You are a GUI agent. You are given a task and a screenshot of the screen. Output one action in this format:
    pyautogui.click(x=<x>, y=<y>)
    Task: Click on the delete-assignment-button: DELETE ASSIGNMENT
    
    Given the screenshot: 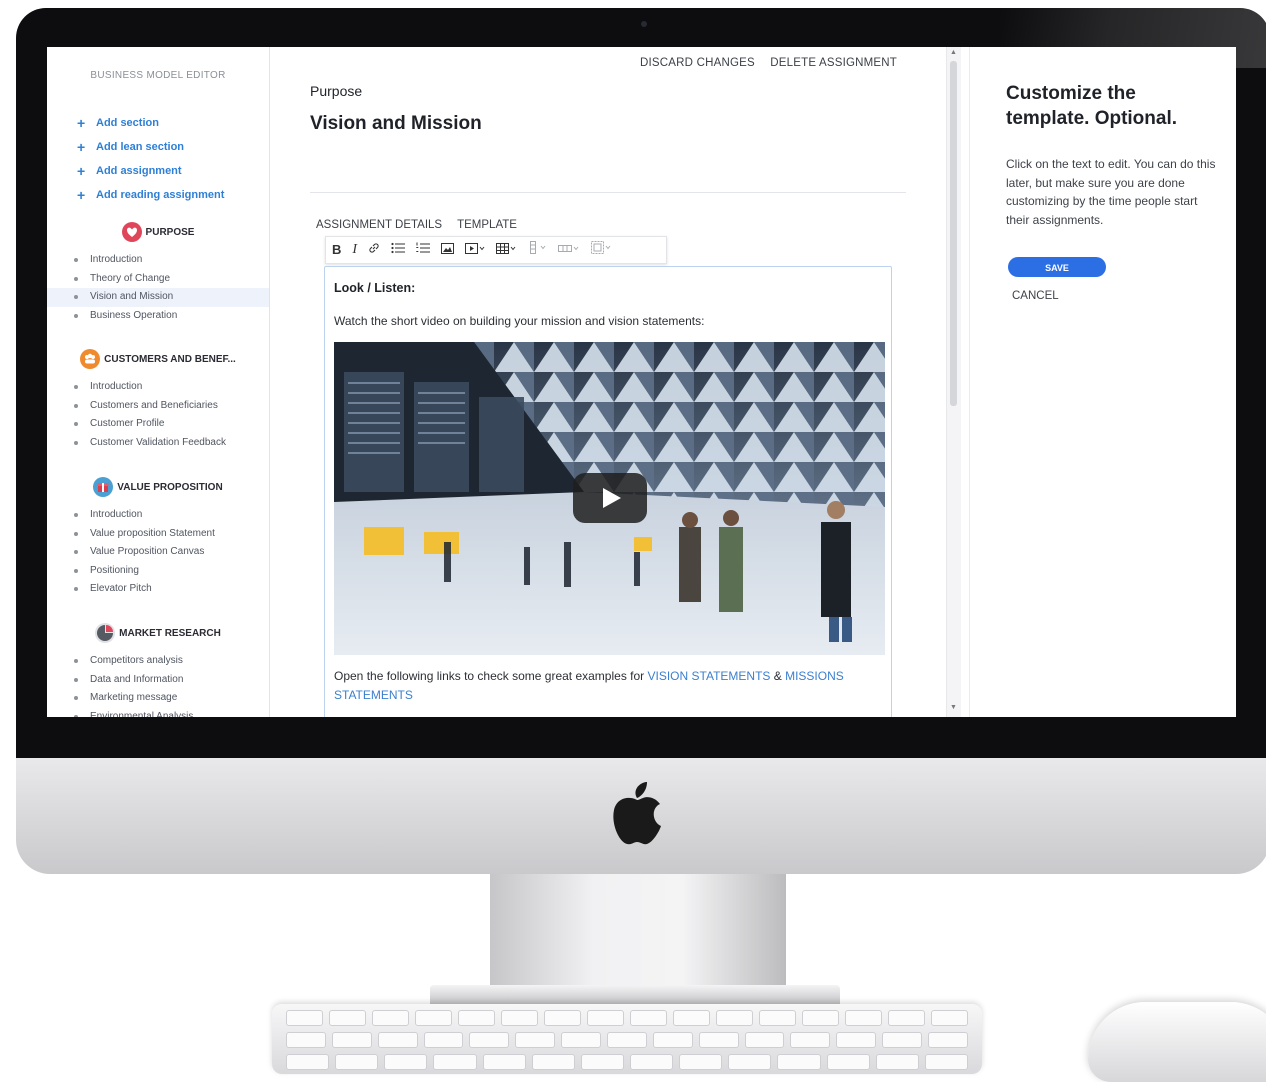 What is the action you would take?
    pyautogui.click(x=833, y=63)
    